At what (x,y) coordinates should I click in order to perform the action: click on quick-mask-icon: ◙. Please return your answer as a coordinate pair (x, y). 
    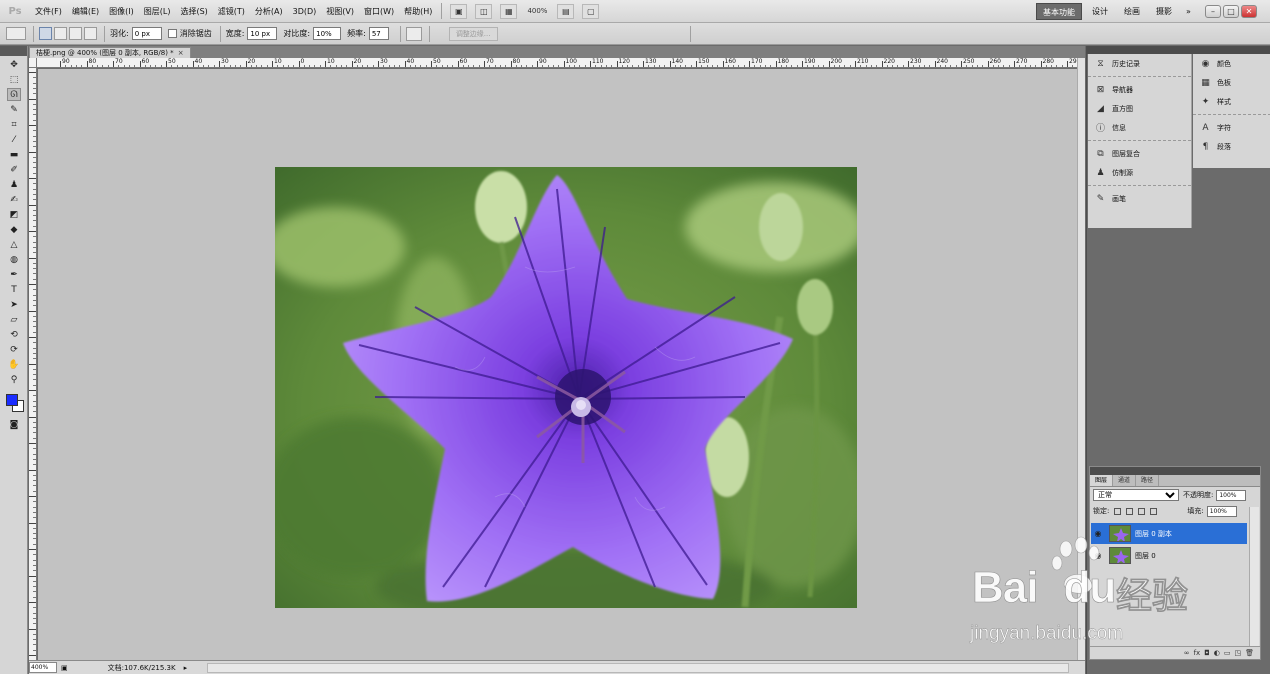
    Looking at the image, I should click on (14, 424).